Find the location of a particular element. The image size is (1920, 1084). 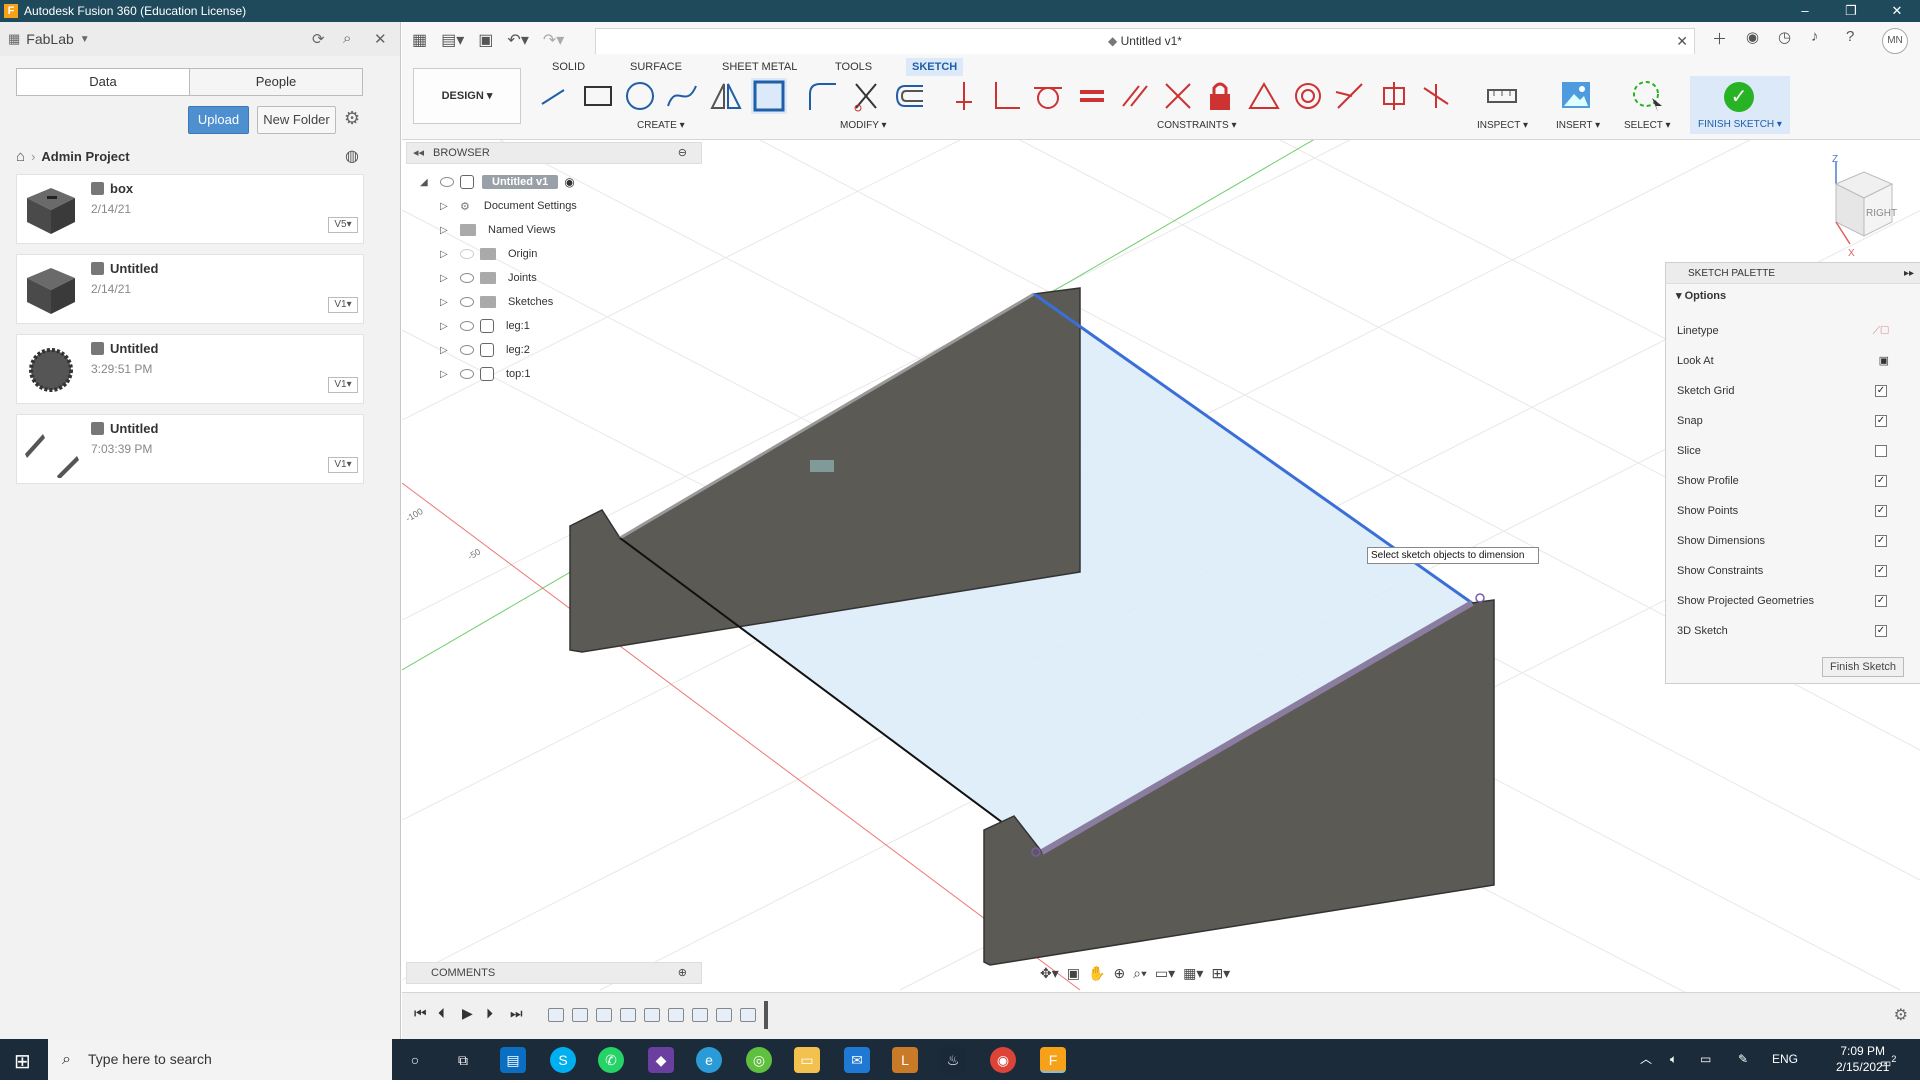

browser-node-document-settings: ▷ ⚙ Document Settings is located at coordinates (570, 206).